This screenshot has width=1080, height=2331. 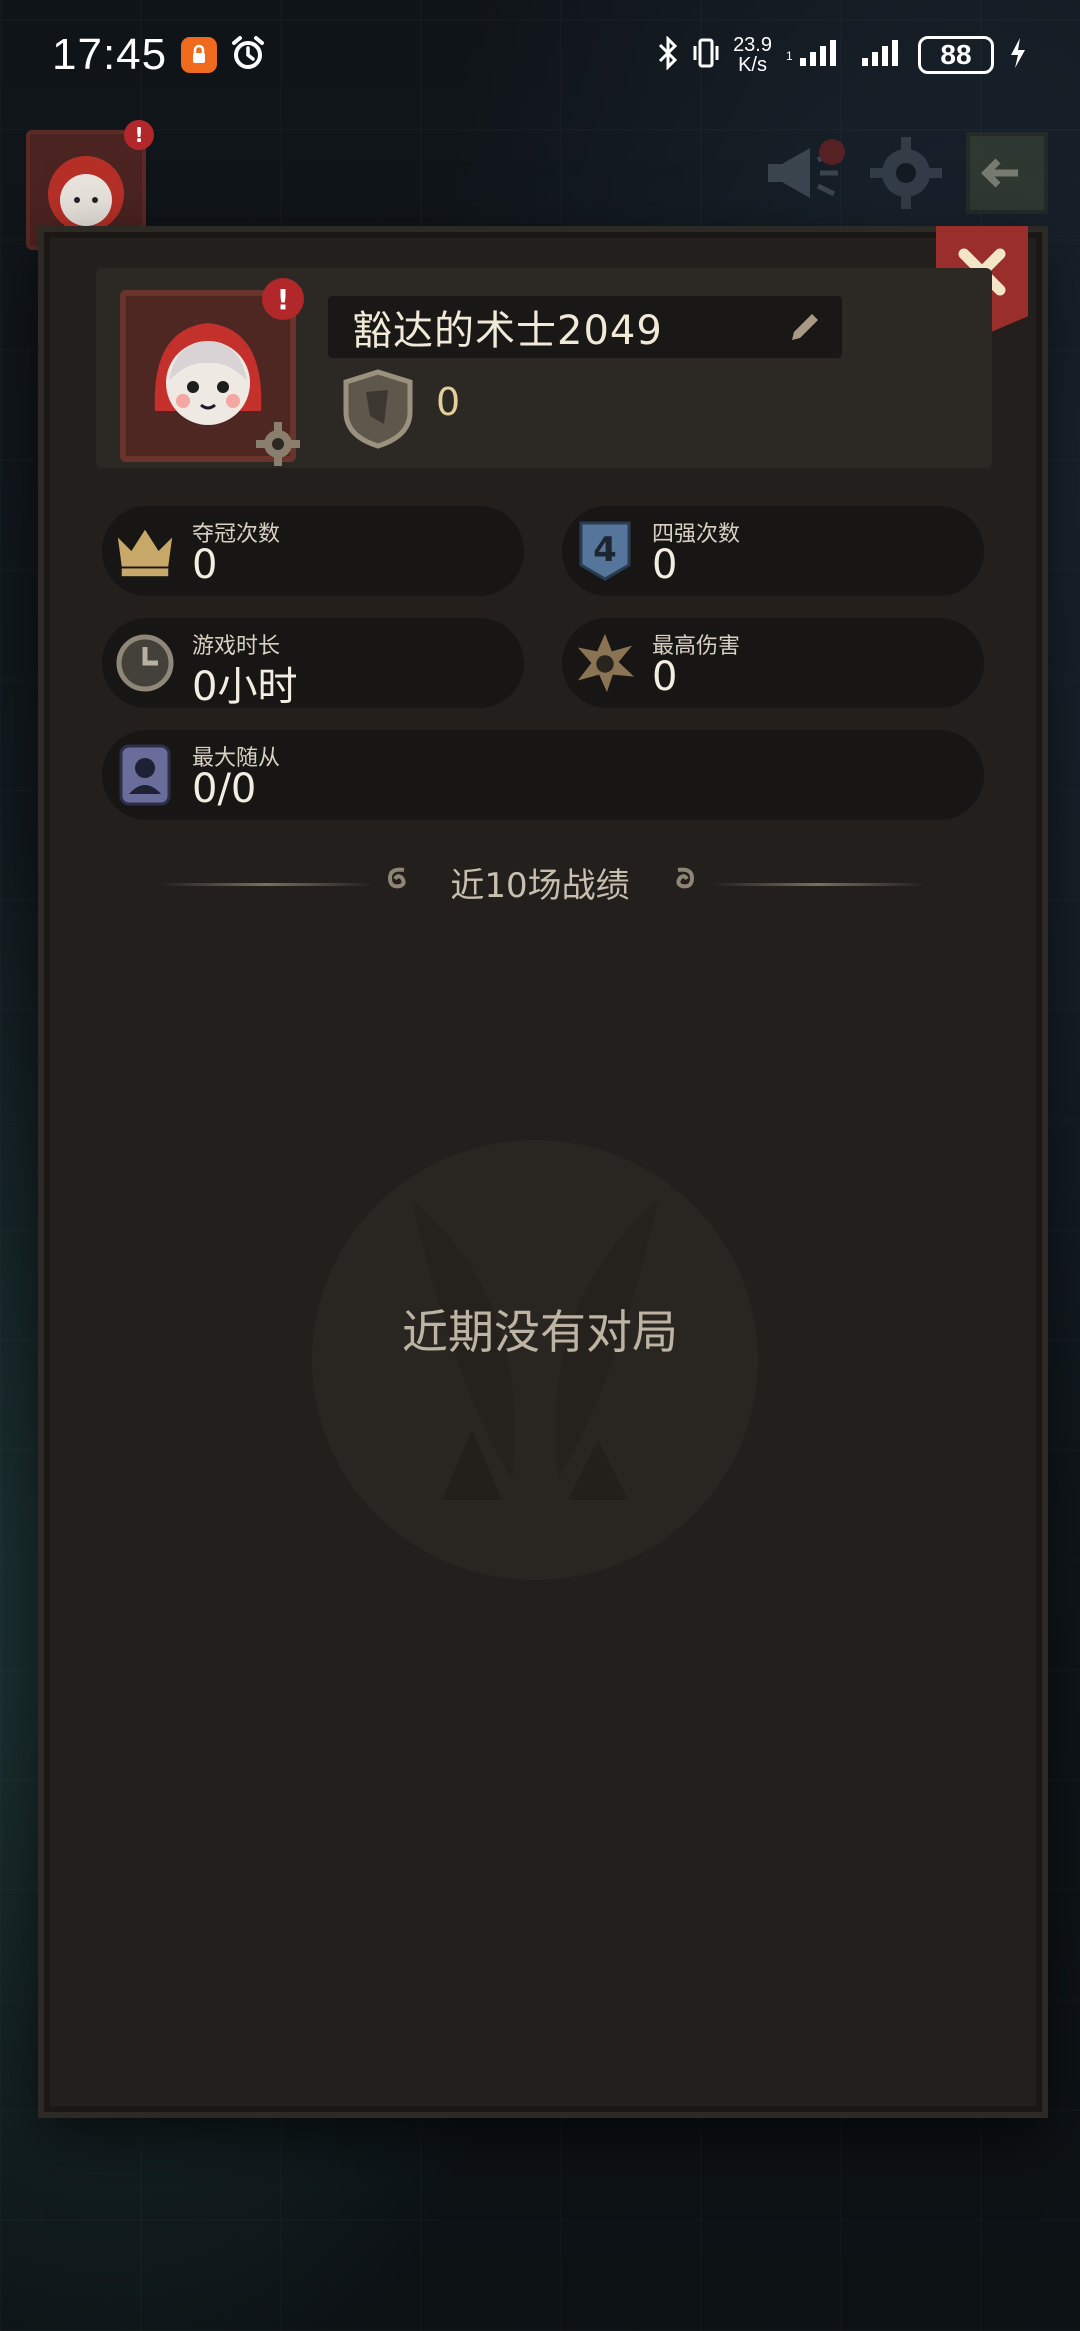 I want to click on stat-play-time: 游戏时长 0小时, so click(x=313, y=664).